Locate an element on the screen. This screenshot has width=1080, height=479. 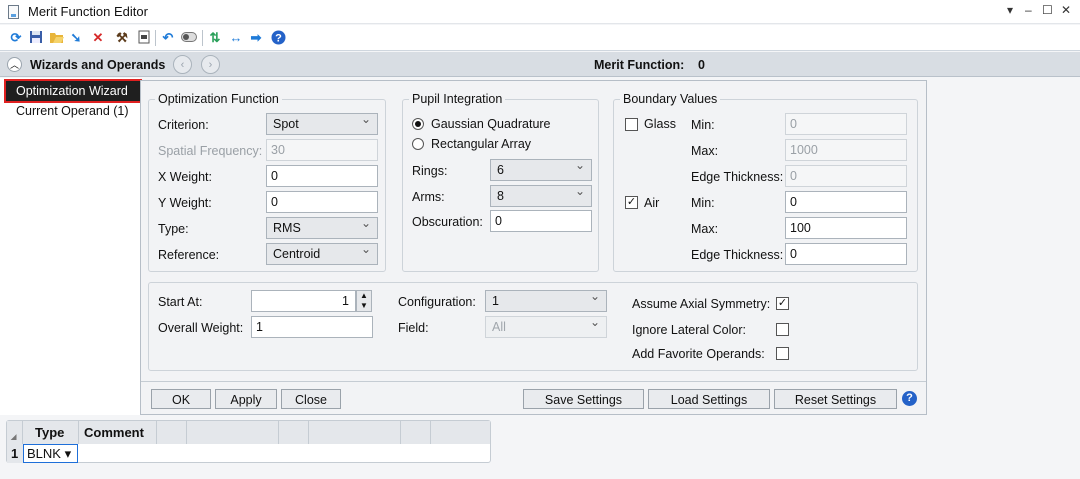
title-bar: Merit Function Editor ▾ – ☐ ✕ is located at coordinates (540, 12).